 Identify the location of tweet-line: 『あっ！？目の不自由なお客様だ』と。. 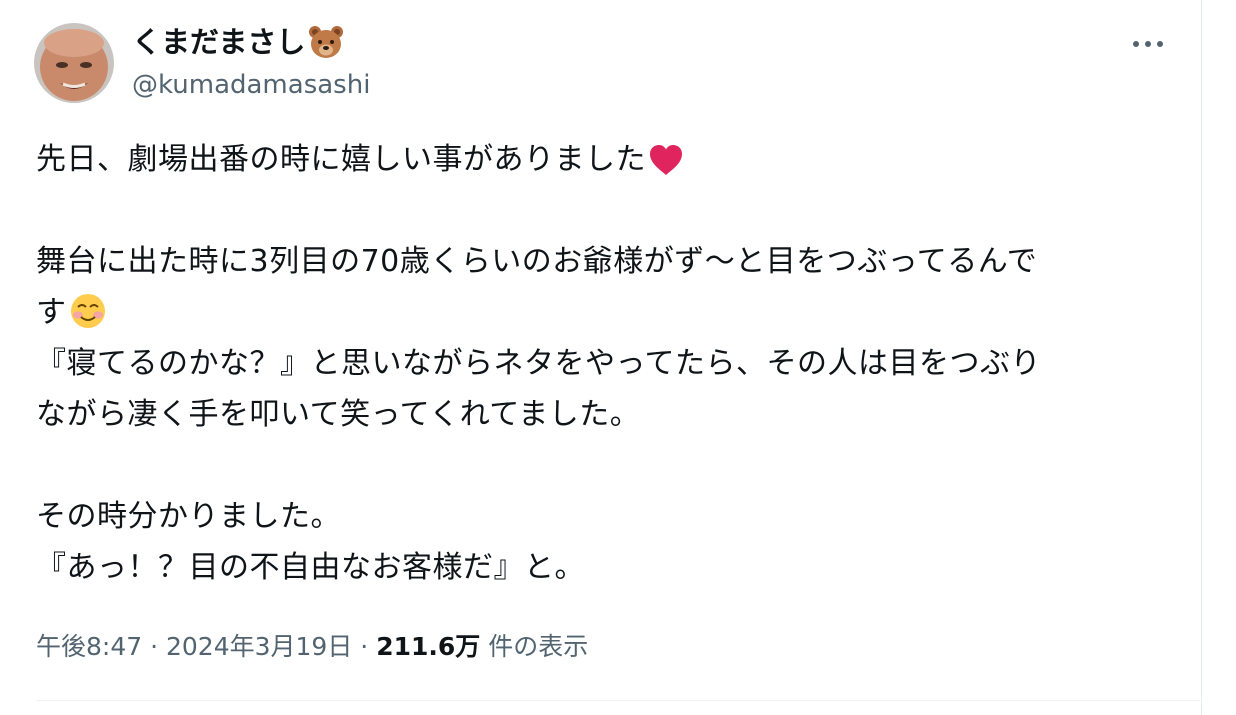
(606, 567).